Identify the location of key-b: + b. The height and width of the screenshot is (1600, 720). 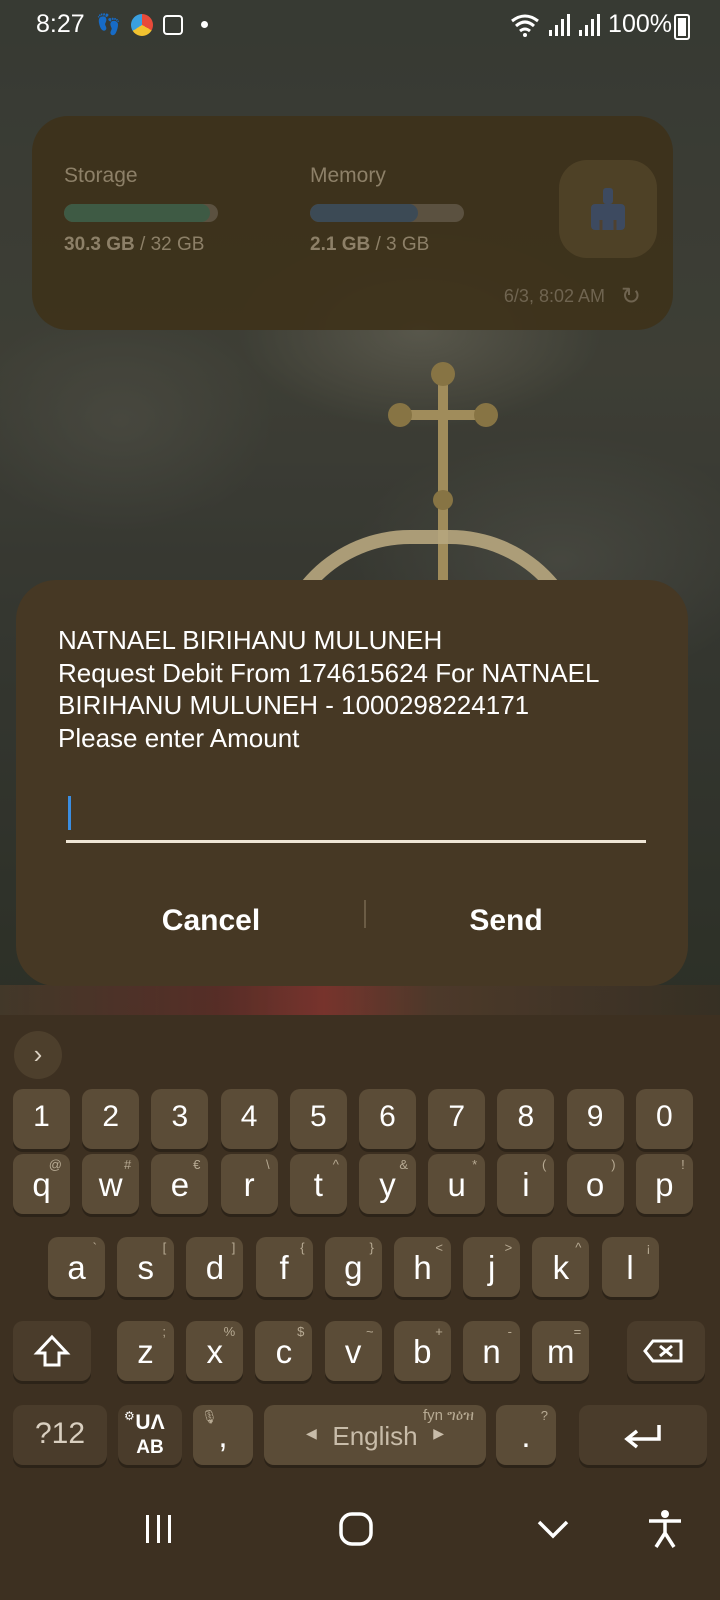
(422, 1351).